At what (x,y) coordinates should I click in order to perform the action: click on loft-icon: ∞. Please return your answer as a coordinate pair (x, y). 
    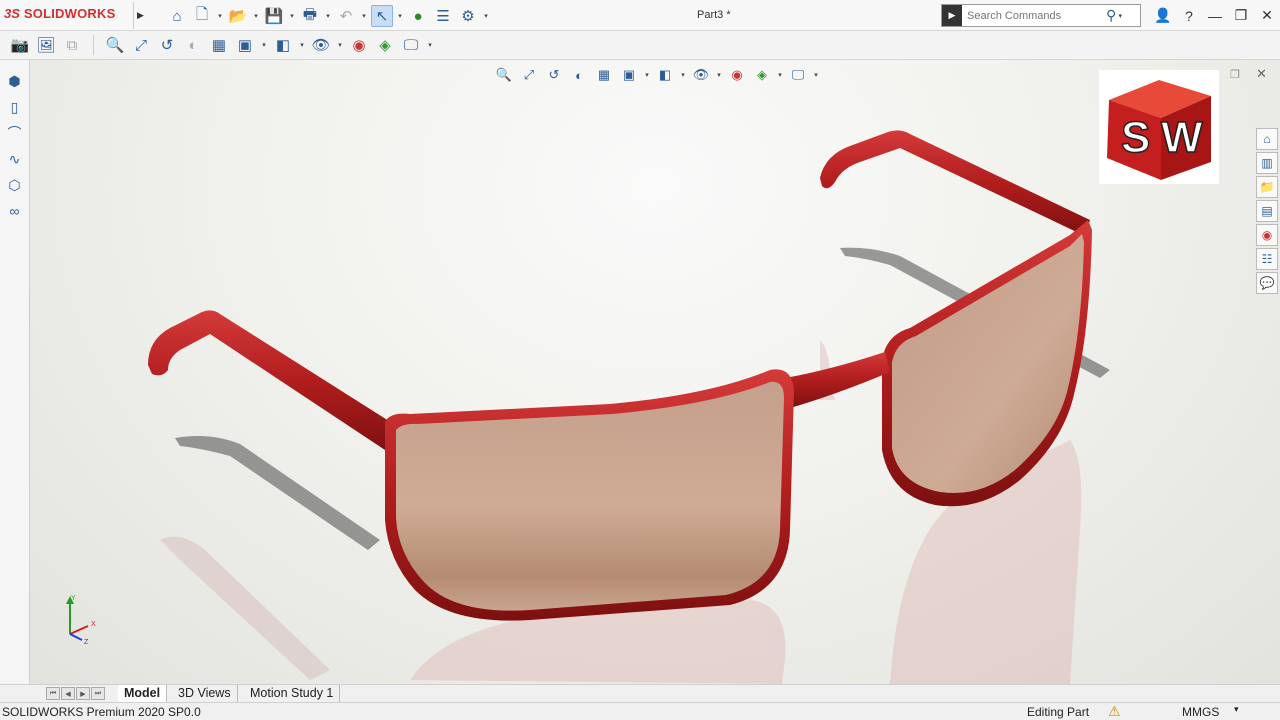
    Looking at the image, I should click on (15, 211).